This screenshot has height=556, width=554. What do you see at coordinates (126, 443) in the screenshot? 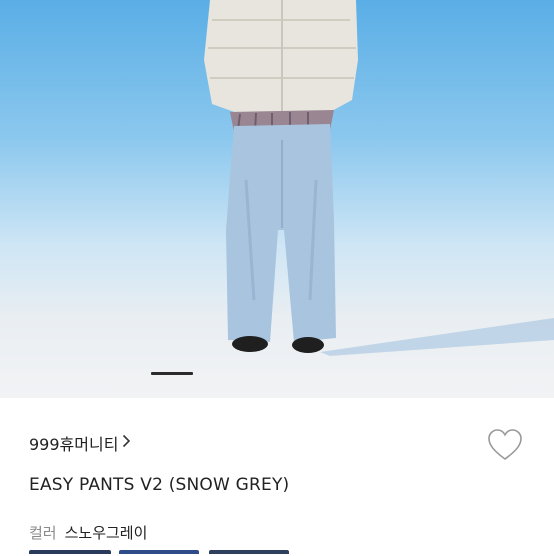
I see `chevron-right-icon` at bounding box center [126, 443].